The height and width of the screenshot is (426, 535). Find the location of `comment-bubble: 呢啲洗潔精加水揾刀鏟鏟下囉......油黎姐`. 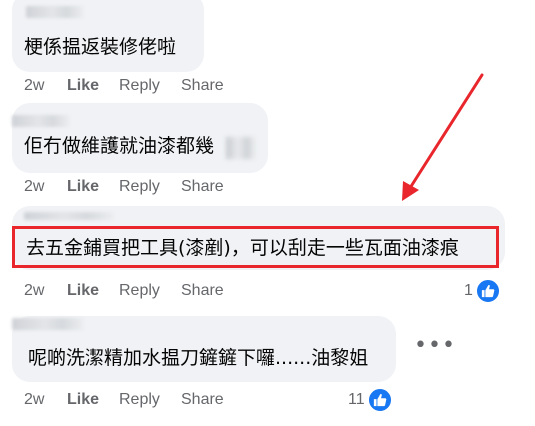

comment-bubble: 呢啲洗潔精加水揾刀鏟鏟下囉......油黎姐 is located at coordinates (204, 349).